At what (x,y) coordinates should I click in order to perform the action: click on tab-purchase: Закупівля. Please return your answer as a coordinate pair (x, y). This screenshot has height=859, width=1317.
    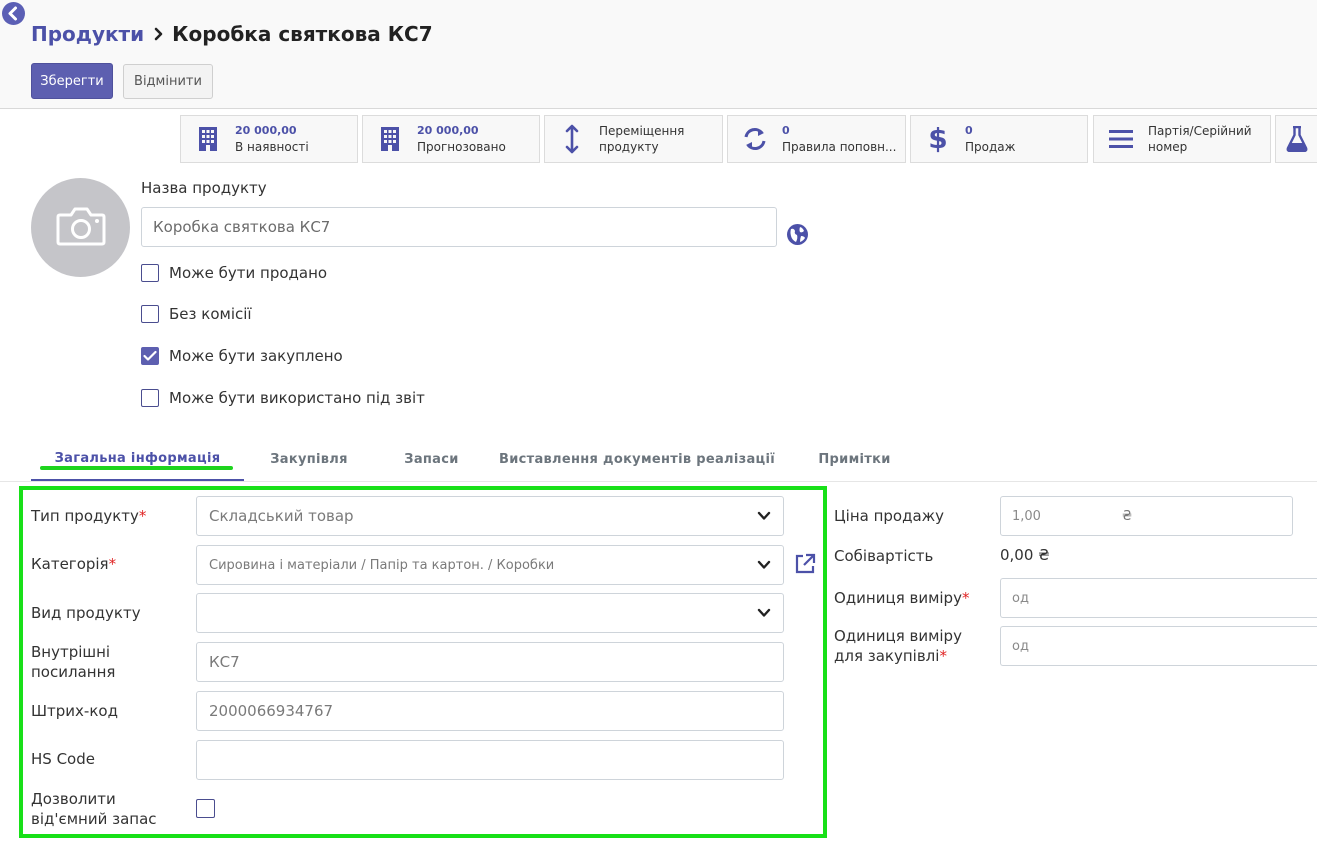
    Looking at the image, I should click on (309, 459).